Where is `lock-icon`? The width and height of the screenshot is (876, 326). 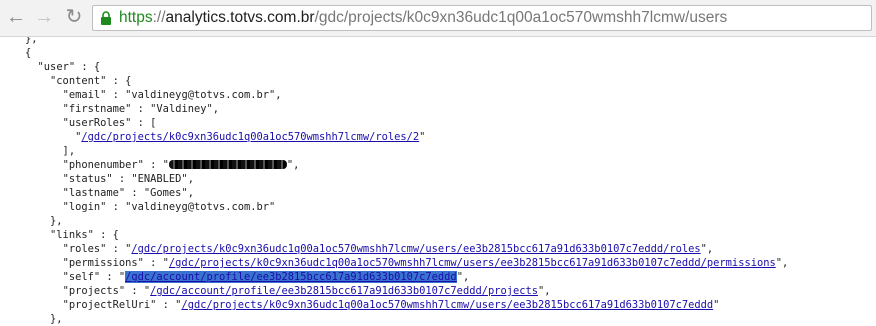 lock-icon is located at coordinates (106, 18).